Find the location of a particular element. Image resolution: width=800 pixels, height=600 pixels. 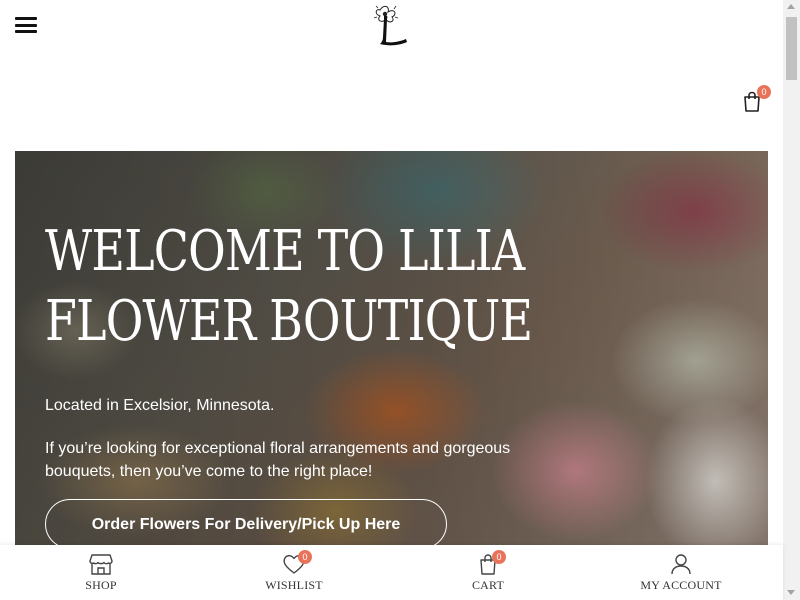

nav-cart: 0 CART is located at coordinates (488, 571).